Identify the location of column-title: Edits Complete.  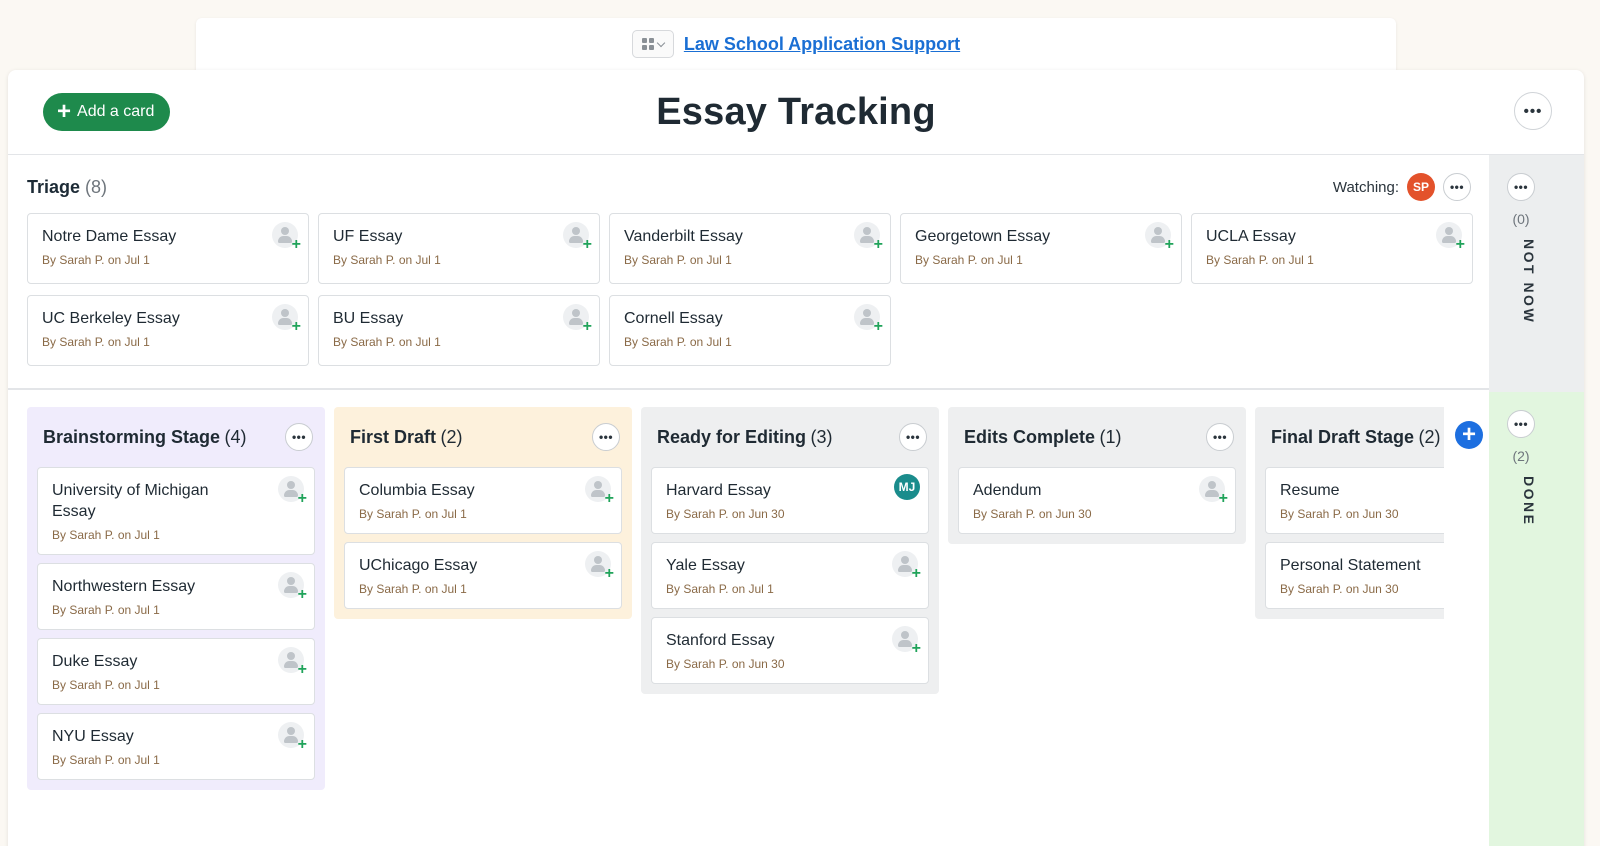
(1030, 436).